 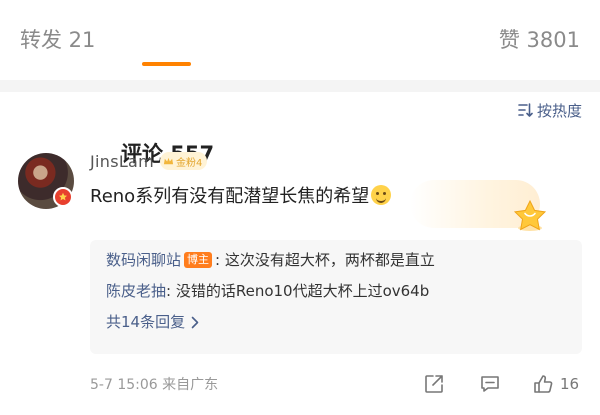 What do you see at coordinates (143, 260) in the screenshot?
I see `reply-author: 数码闲聊站` at bounding box center [143, 260].